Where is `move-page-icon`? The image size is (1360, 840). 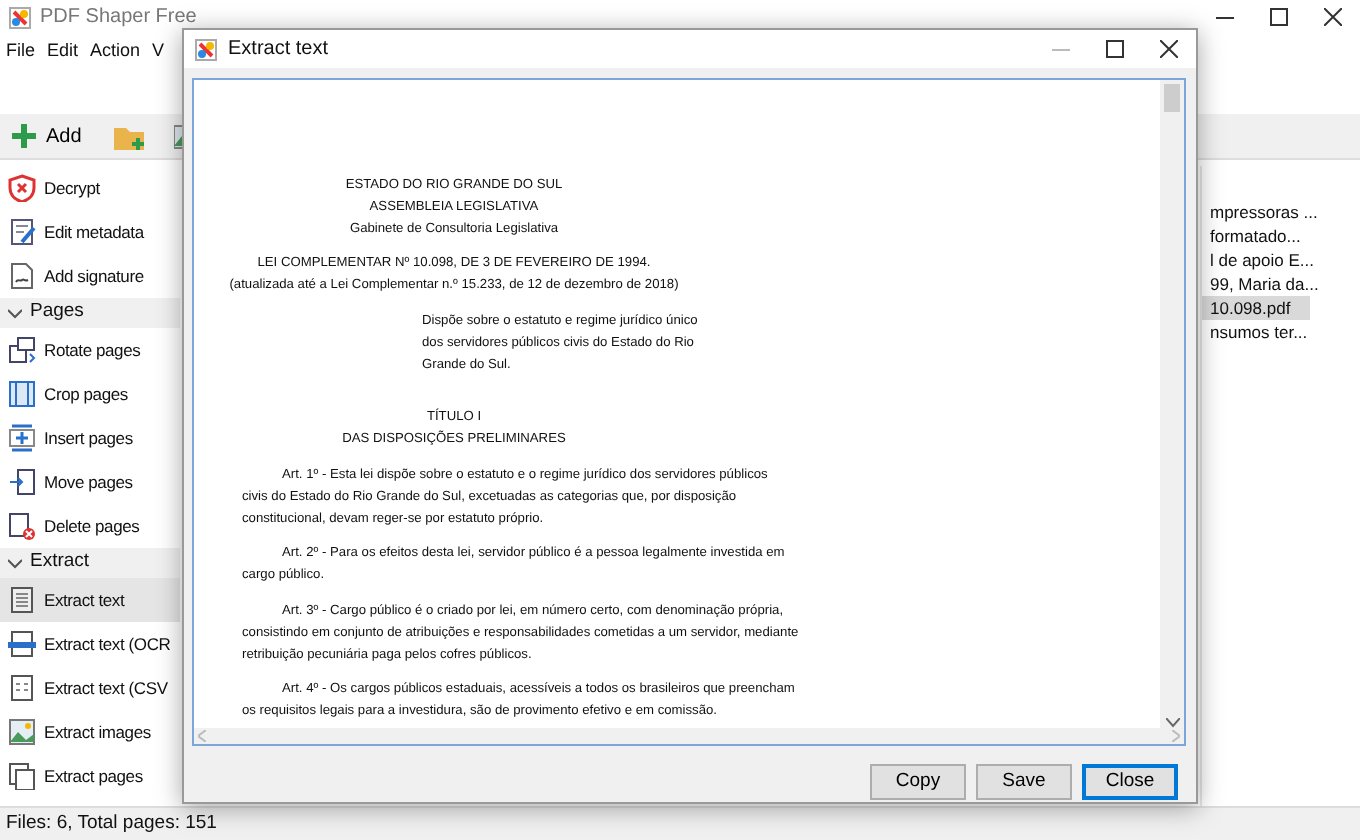 move-page-icon is located at coordinates (22, 482).